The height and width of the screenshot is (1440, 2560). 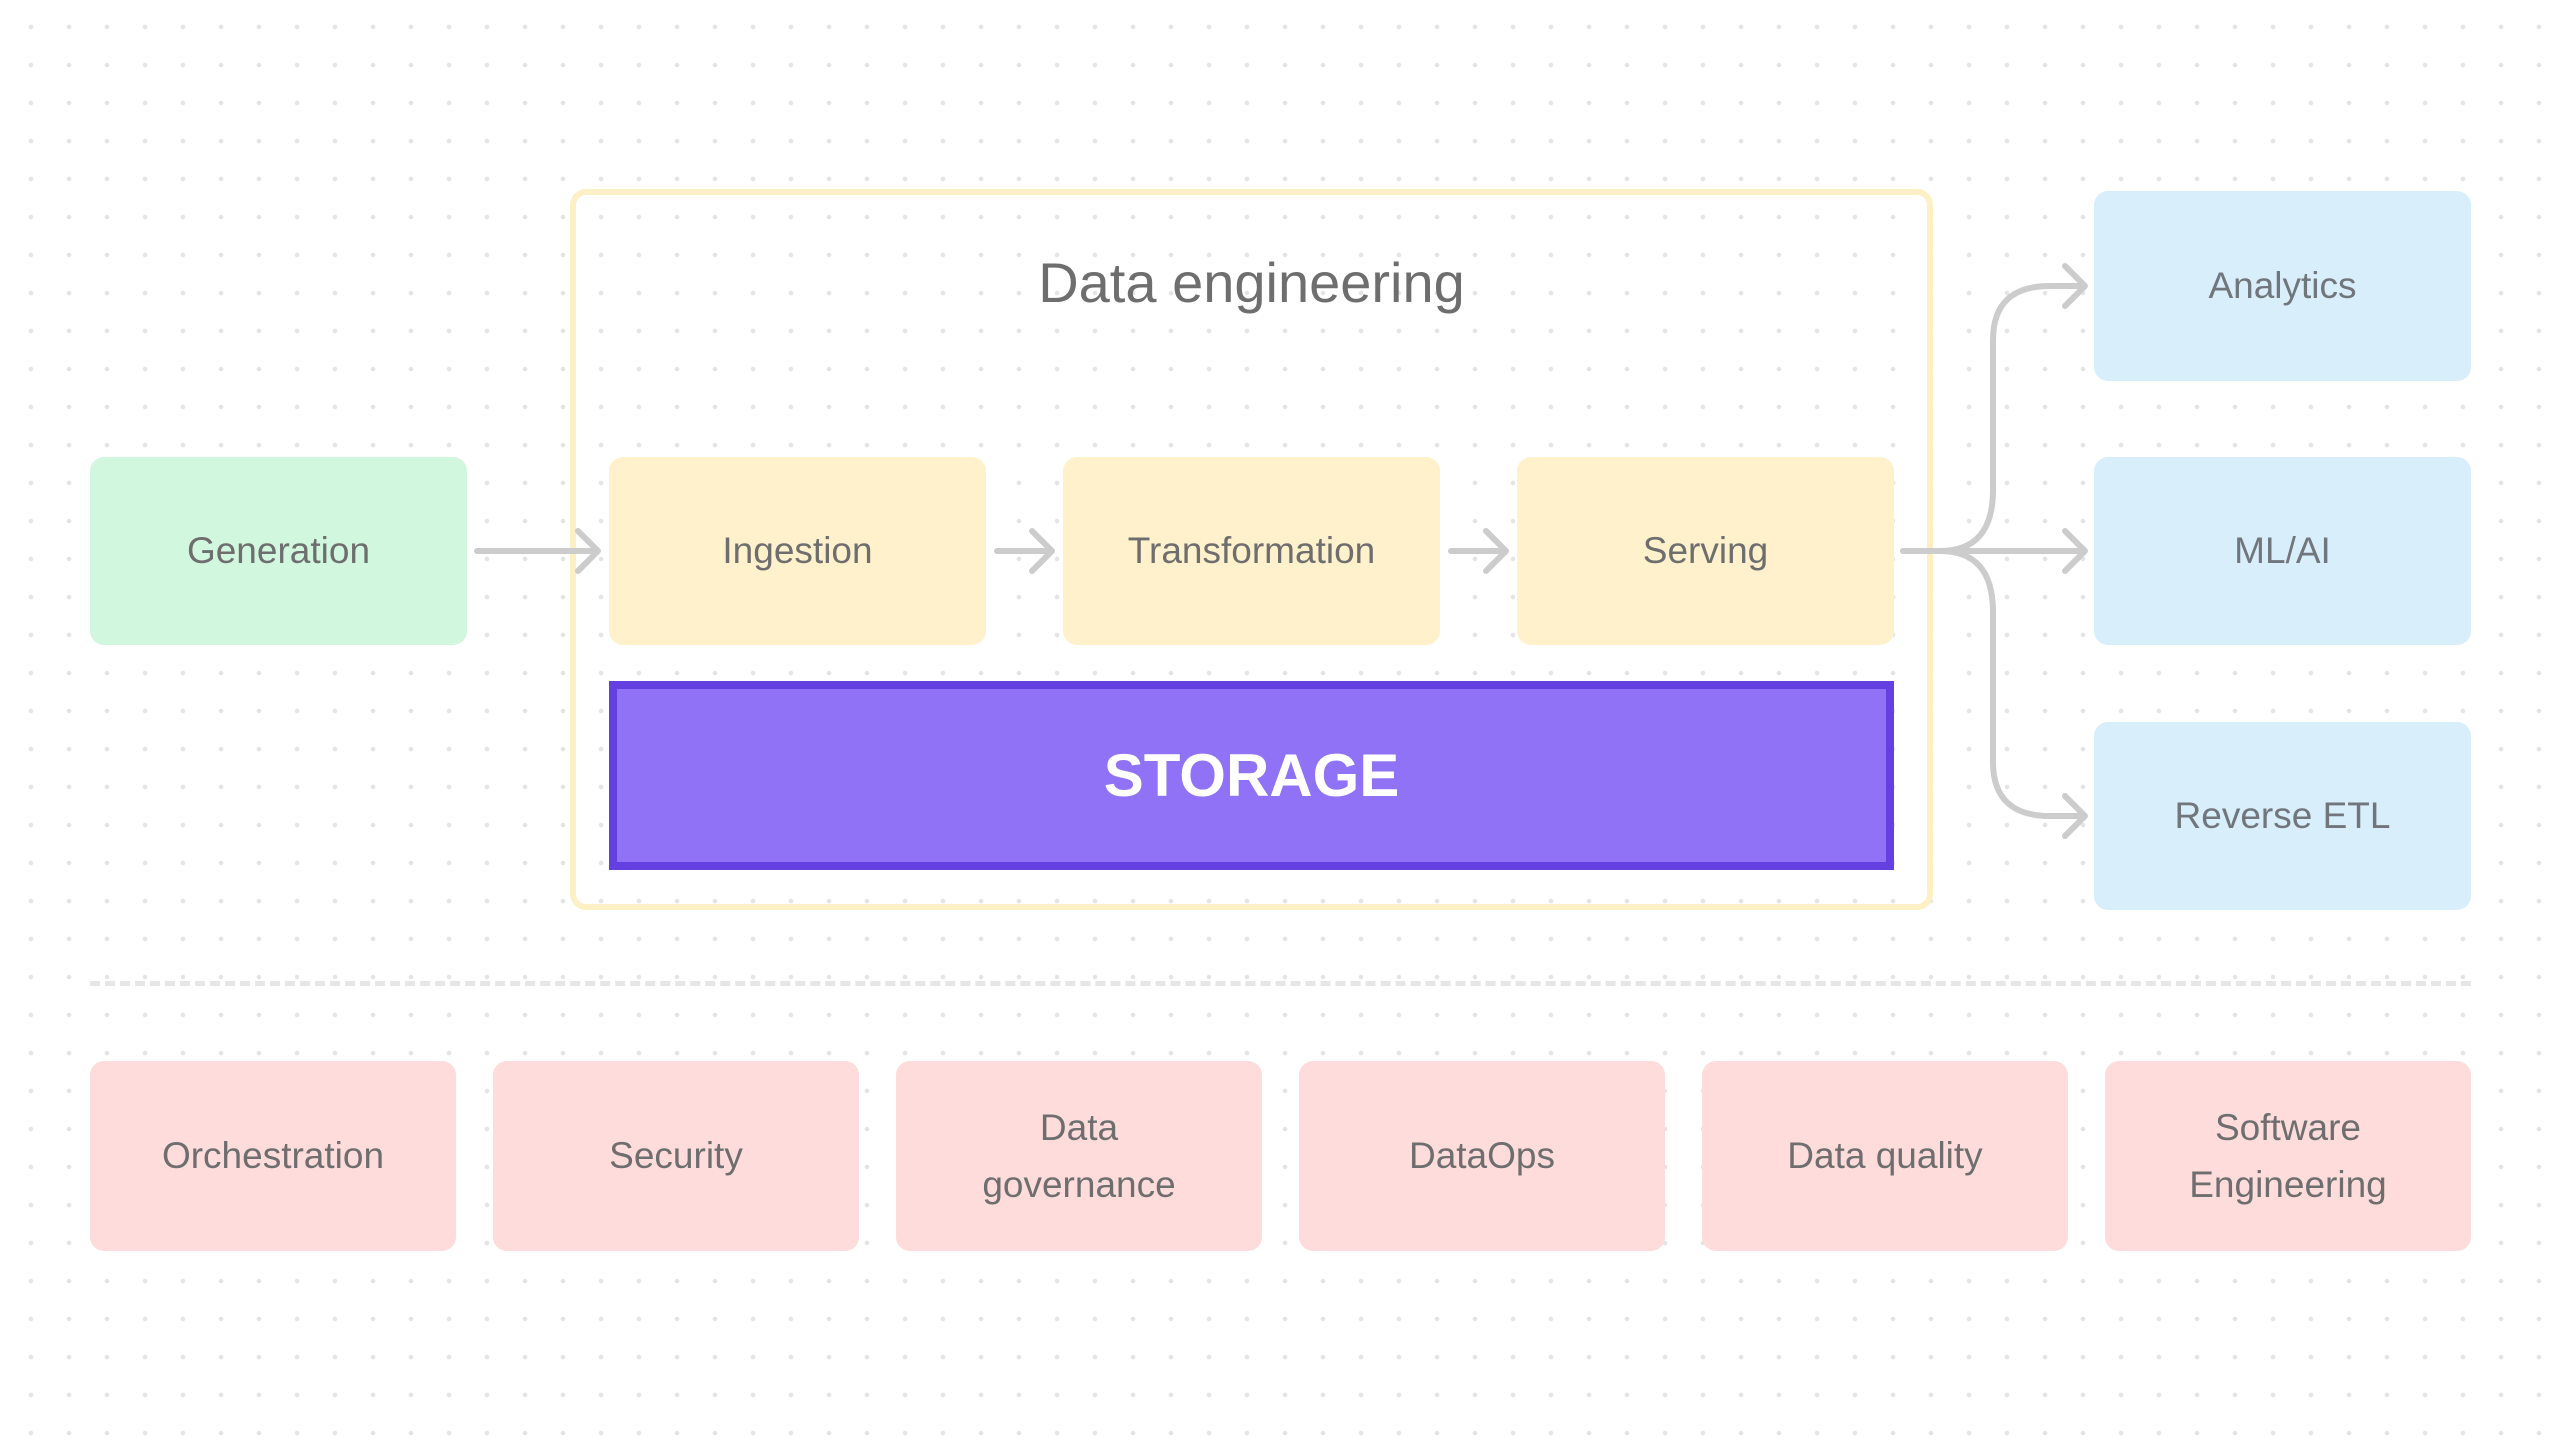 I want to click on arrow-transformation-serving, so click(x=1478, y=551).